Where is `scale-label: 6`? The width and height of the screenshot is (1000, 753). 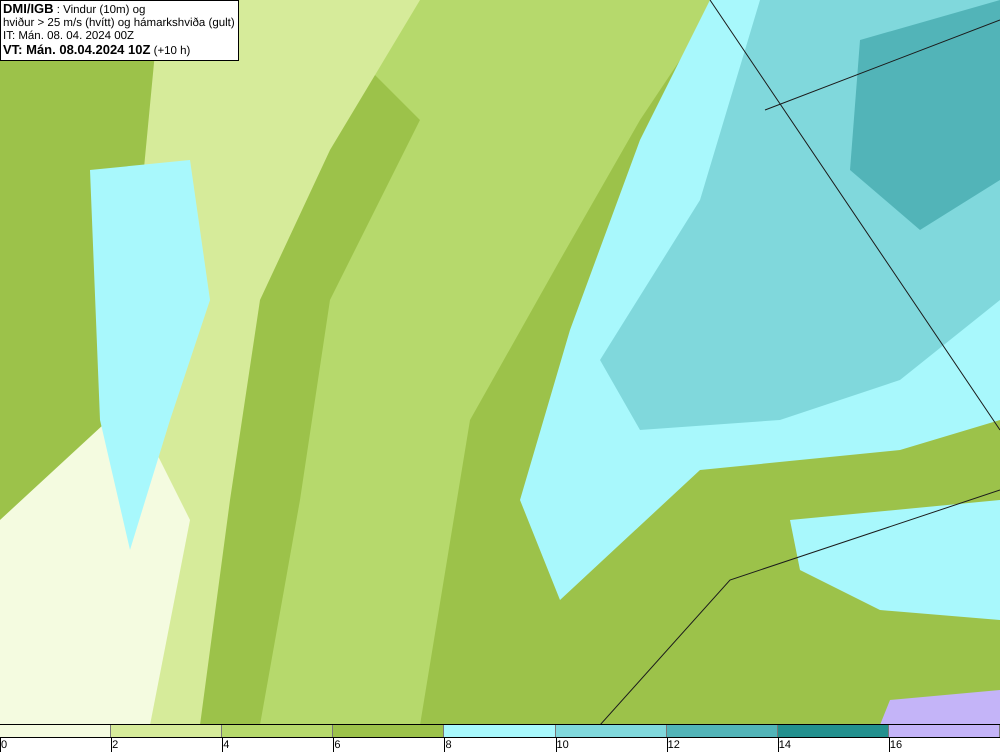 scale-label: 6 is located at coordinates (336, 745).